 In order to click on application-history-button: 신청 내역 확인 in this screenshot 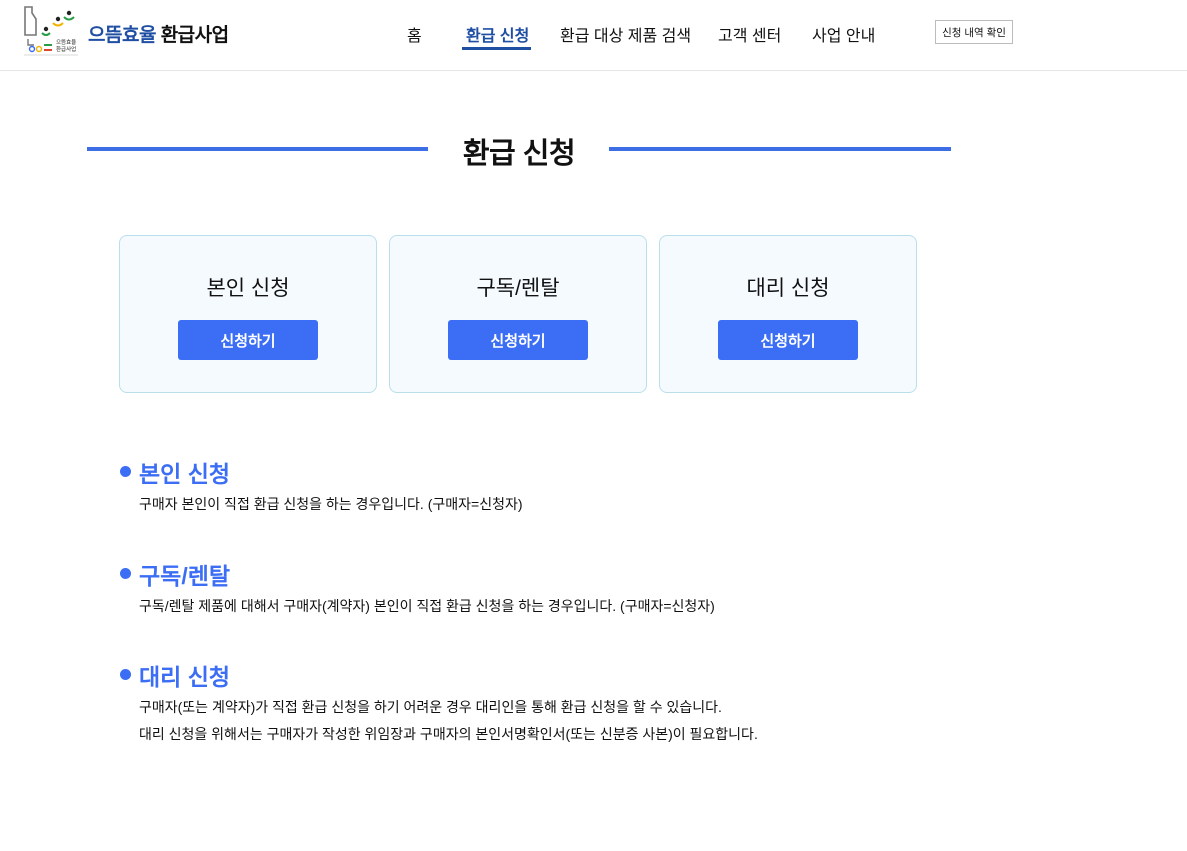, I will do `click(974, 32)`.